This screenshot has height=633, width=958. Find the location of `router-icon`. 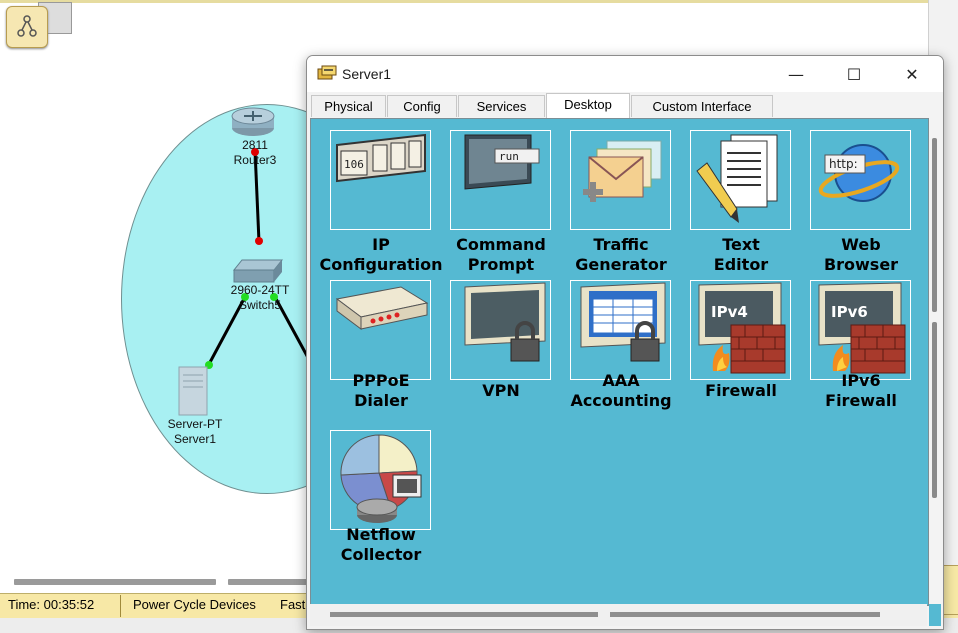

router-icon is located at coordinates (253, 121).